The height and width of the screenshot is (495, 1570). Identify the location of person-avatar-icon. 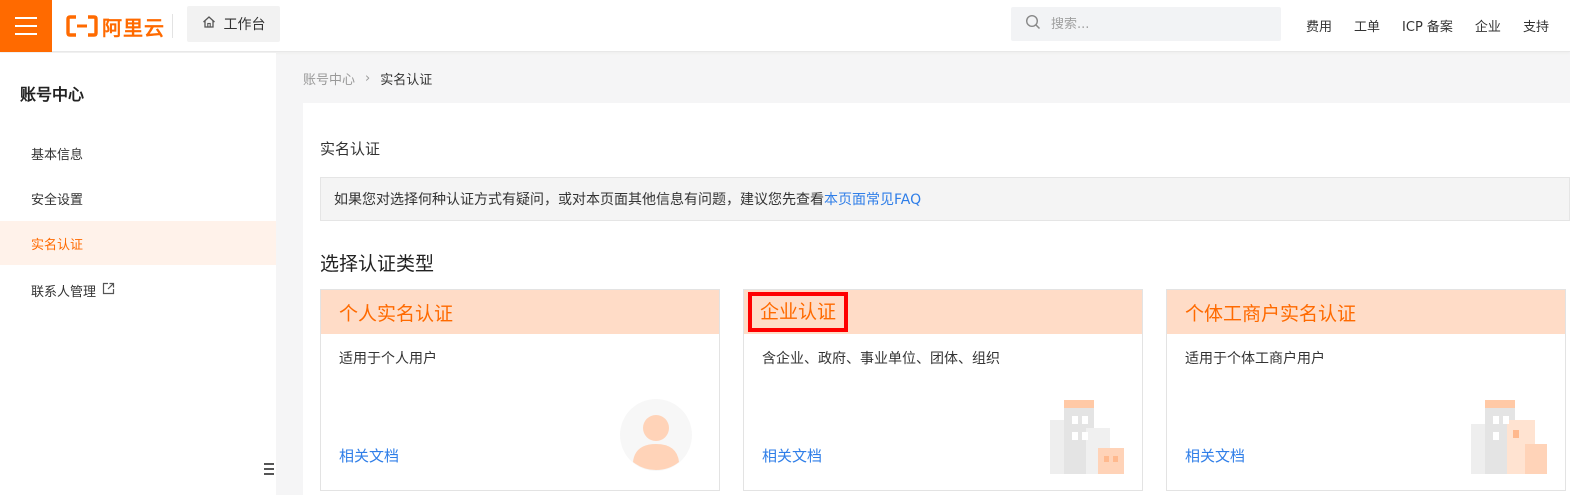
(656, 437).